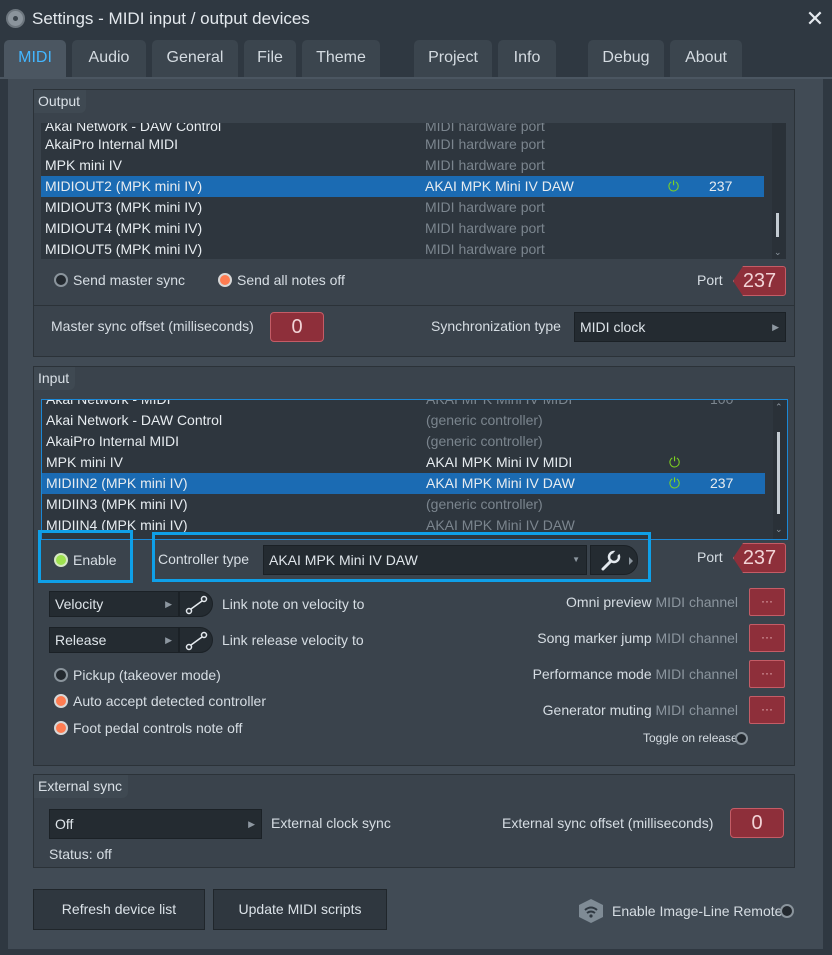 The width and height of the screenshot is (832, 955). I want to click on auto-accept-label: Auto accept detected controller, so click(170, 701).